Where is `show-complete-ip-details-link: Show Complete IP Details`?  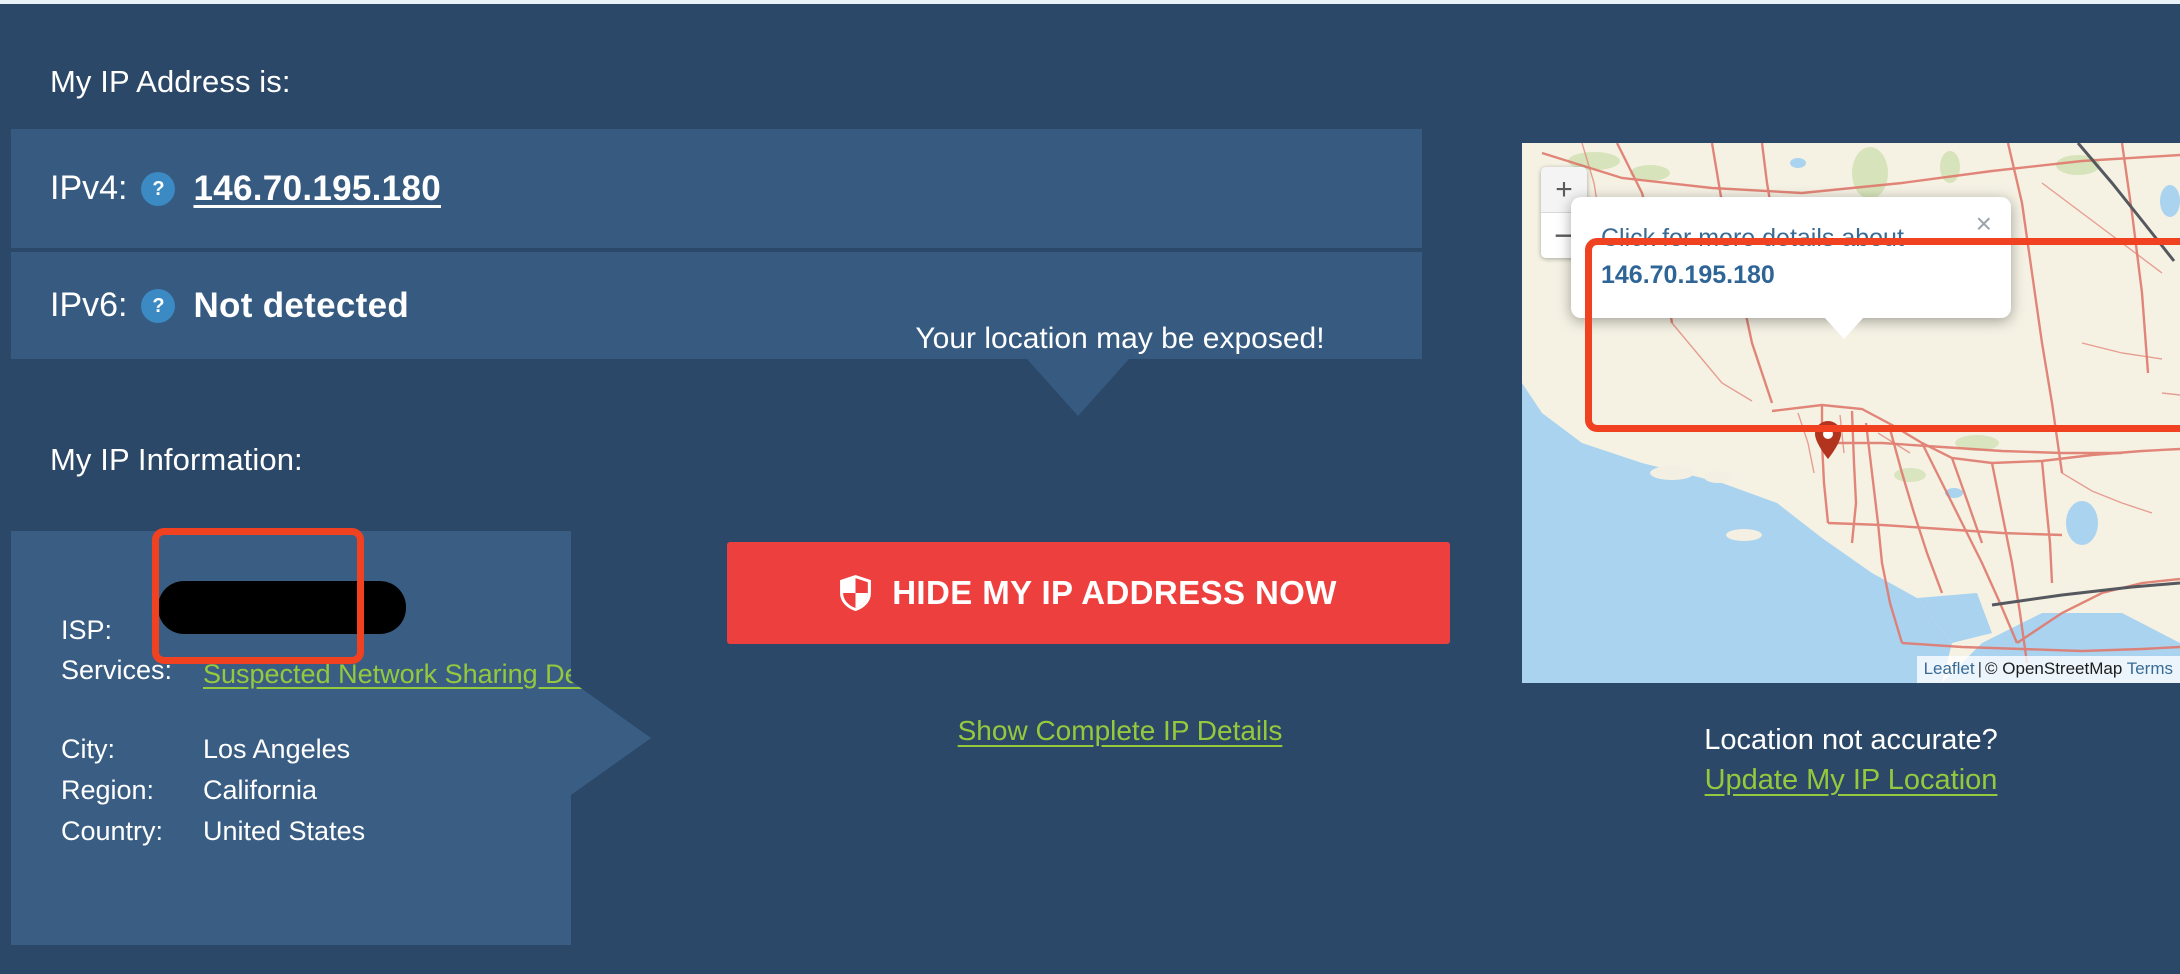
show-complete-ip-details-link: Show Complete IP Details is located at coordinates (1120, 731).